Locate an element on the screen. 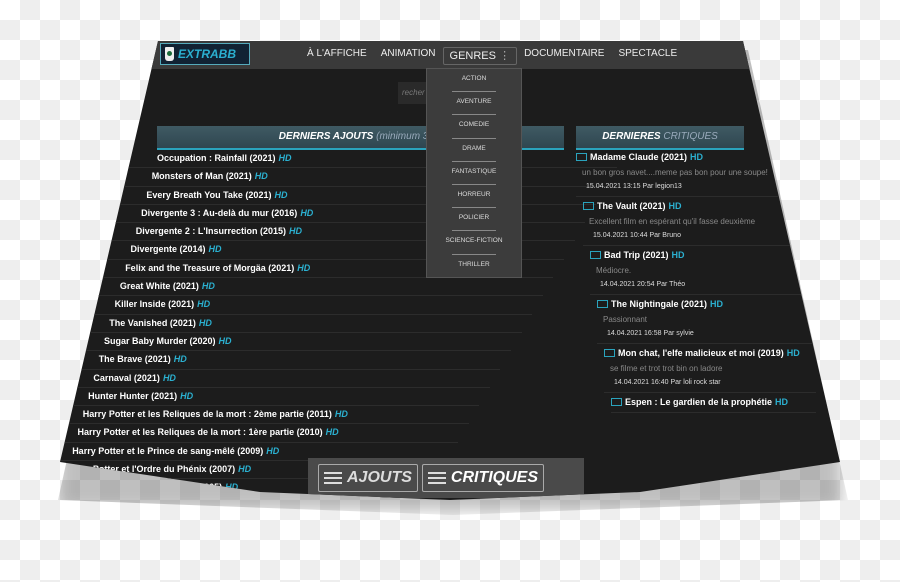 The height and width of the screenshot is (582, 900). critique-movie: Madame Claude (2021) is located at coordinates (639, 157).